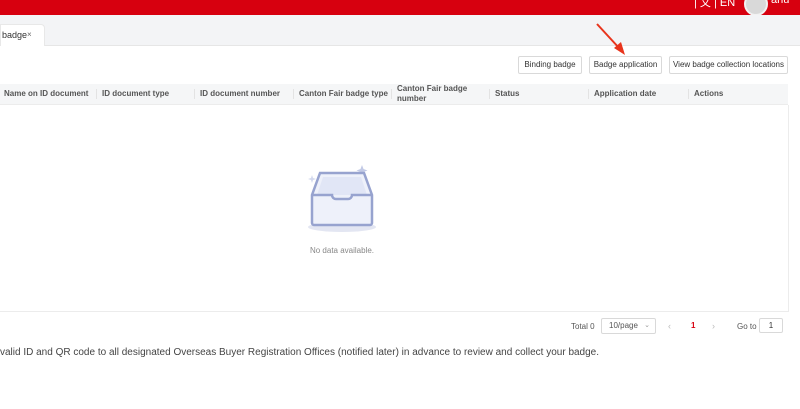  What do you see at coordinates (400, 8) in the screenshot?
I see `top-header-bar: | 文 | EN anu` at bounding box center [400, 8].